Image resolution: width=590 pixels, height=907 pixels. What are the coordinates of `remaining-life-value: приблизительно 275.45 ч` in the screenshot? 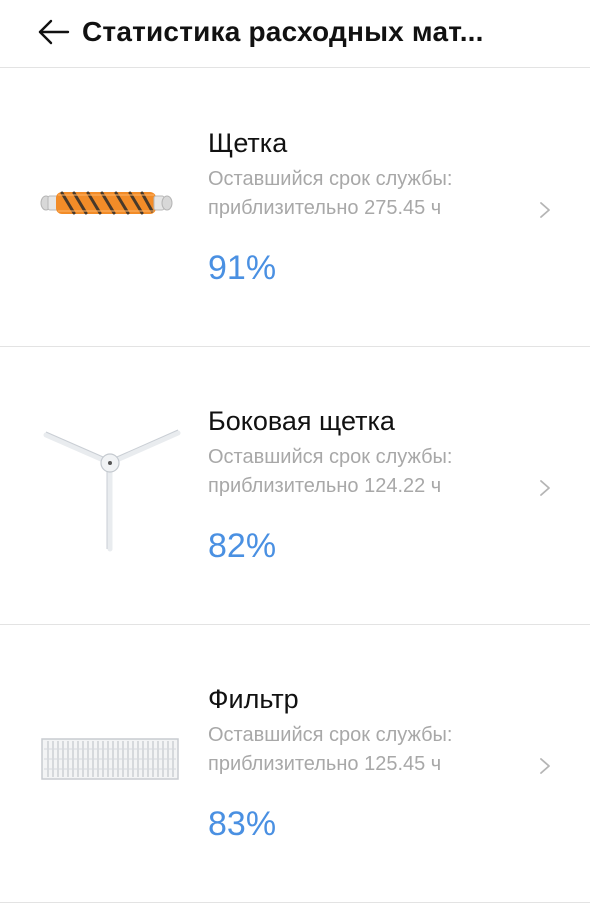 It's located at (325, 208).